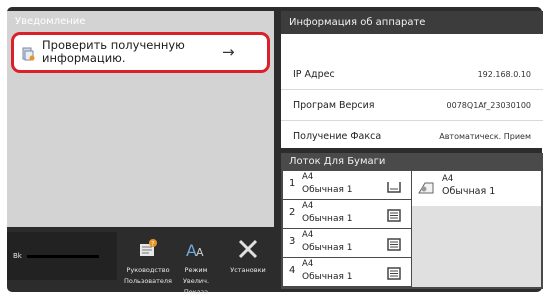 The image size is (550, 298). I want to click on check-received-info-button: Проверить полученную информацию. →, so click(140, 52).